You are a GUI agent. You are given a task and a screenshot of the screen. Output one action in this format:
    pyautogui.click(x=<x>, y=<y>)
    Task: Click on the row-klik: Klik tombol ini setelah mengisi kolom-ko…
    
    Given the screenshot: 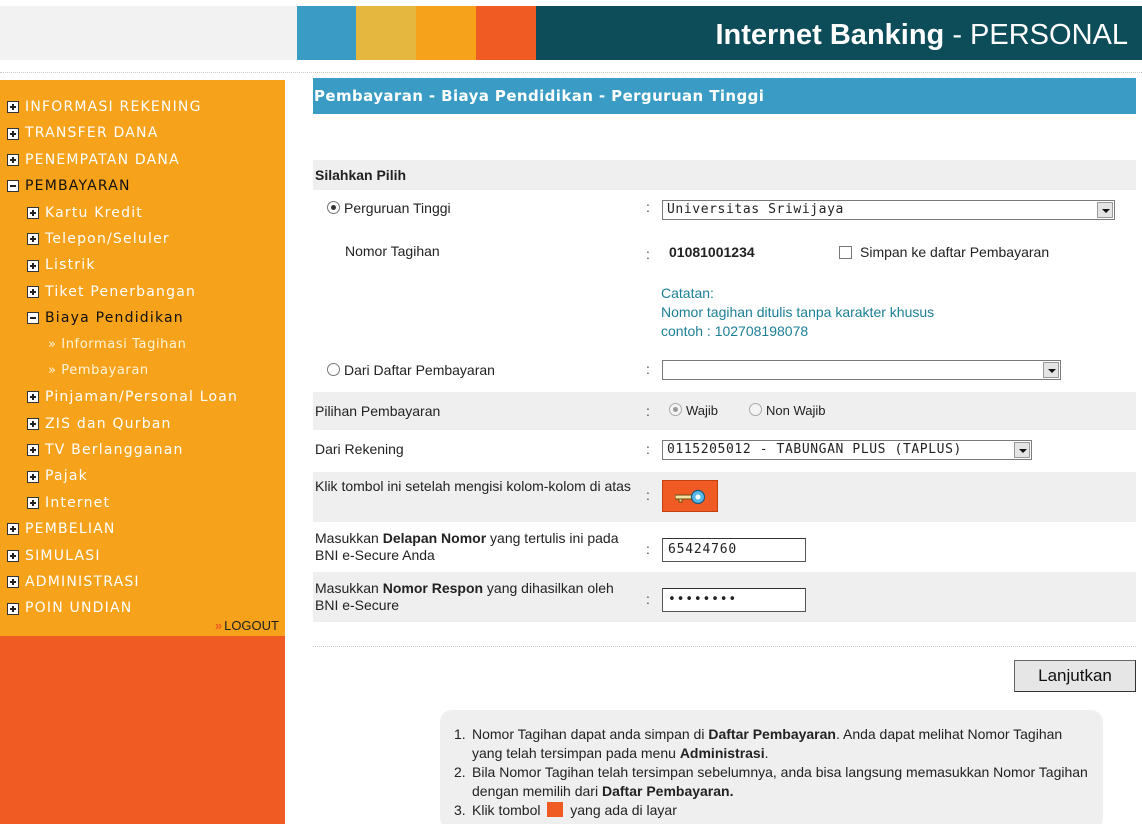 What is the action you would take?
    pyautogui.click(x=724, y=497)
    